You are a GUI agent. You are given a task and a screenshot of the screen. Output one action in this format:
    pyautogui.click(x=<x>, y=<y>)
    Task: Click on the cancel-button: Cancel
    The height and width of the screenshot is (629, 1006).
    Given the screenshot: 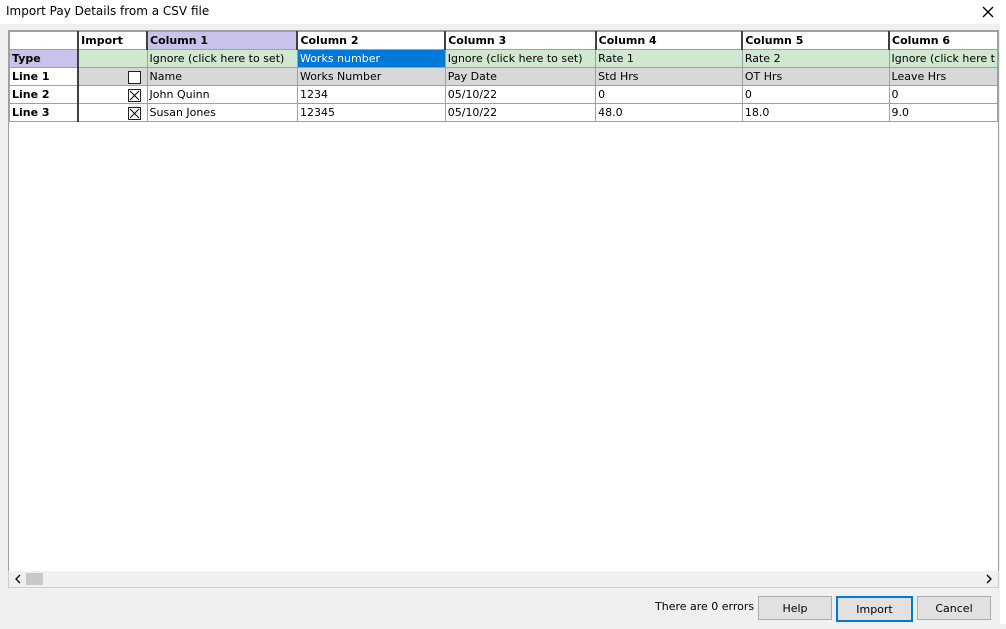 What is the action you would take?
    pyautogui.click(x=954, y=608)
    